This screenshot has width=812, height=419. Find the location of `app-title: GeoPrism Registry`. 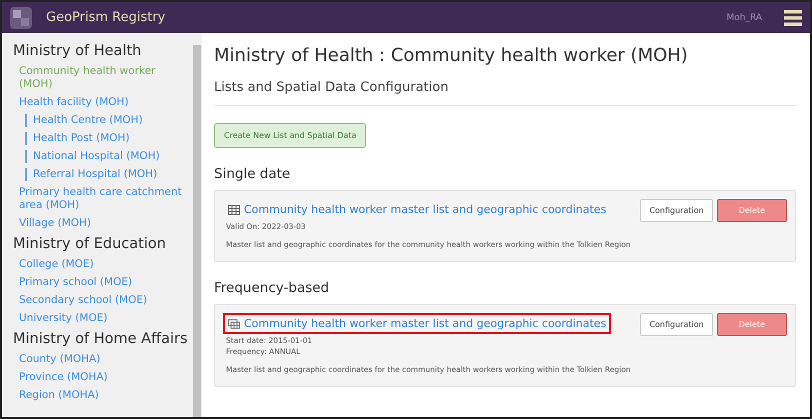

app-title: GeoPrism Registry is located at coordinates (106, 17).